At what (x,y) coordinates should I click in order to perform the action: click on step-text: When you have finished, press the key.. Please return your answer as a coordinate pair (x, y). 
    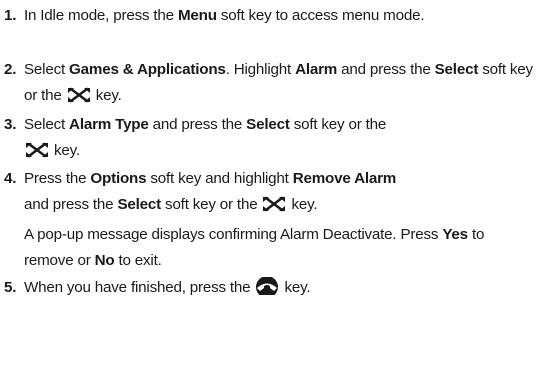
    Looking at the image, I should click on (280, 289).